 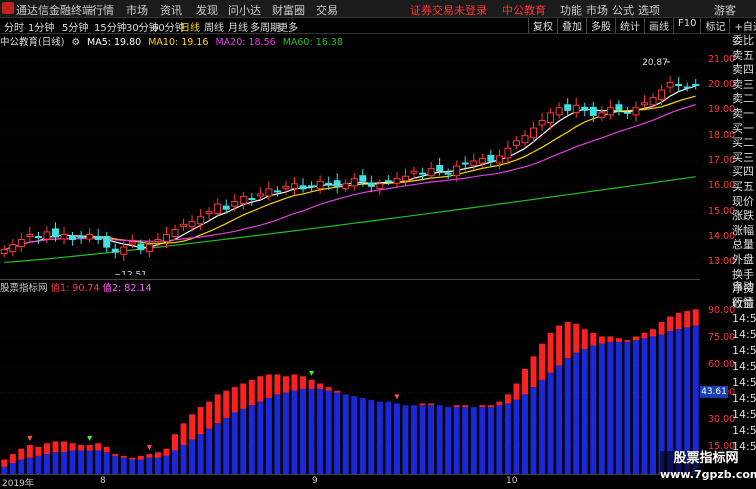 What do you see at coordinates (244, 10) in the screenshot?
I see `menu-item-ask: 问小达` at bounding box center [244, 10].